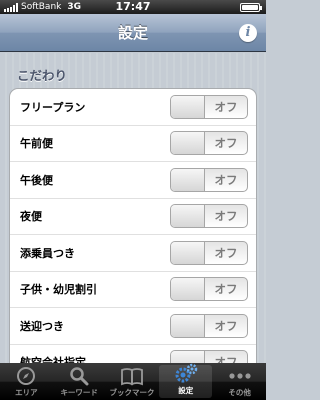 The width and height of the screenshot is (320, 400). I want to click on row-label: 送迎つき, so click(42, 326).